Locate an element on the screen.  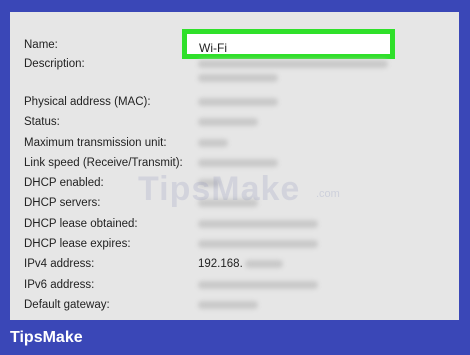
footer-brand: TipsMake is located at coordinates (46, 337).